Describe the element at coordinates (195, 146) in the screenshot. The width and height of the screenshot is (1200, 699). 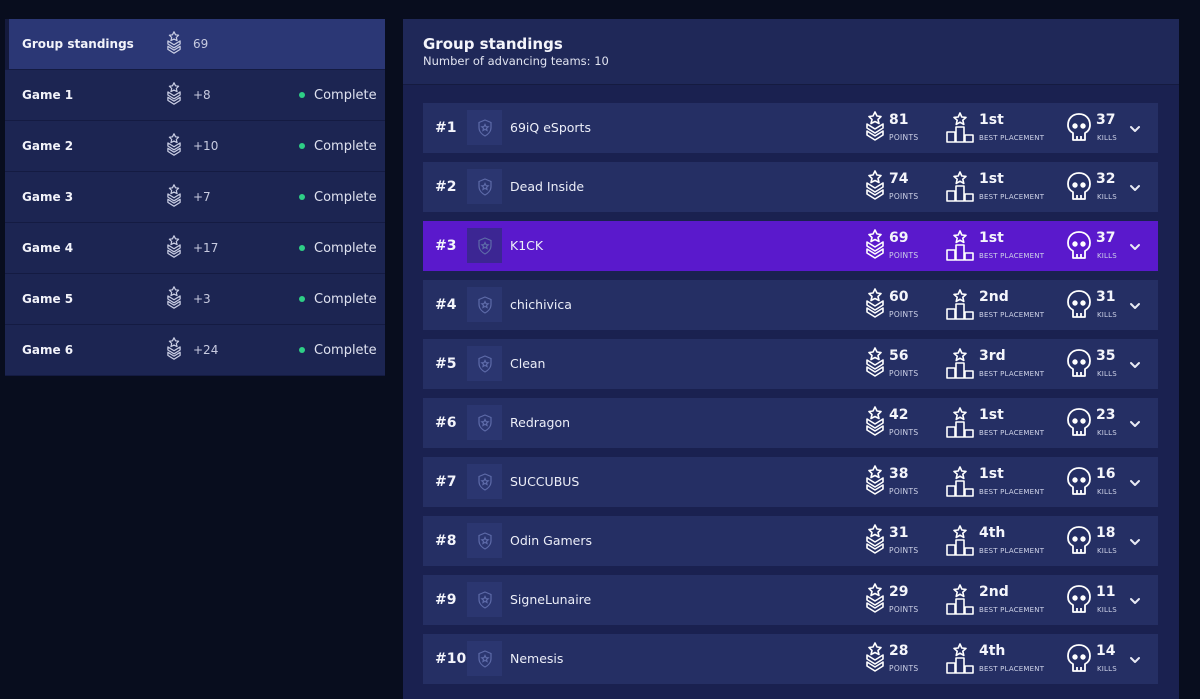
I see `sidebar-item-game-2: Game 2 +10 Complete` at that location.